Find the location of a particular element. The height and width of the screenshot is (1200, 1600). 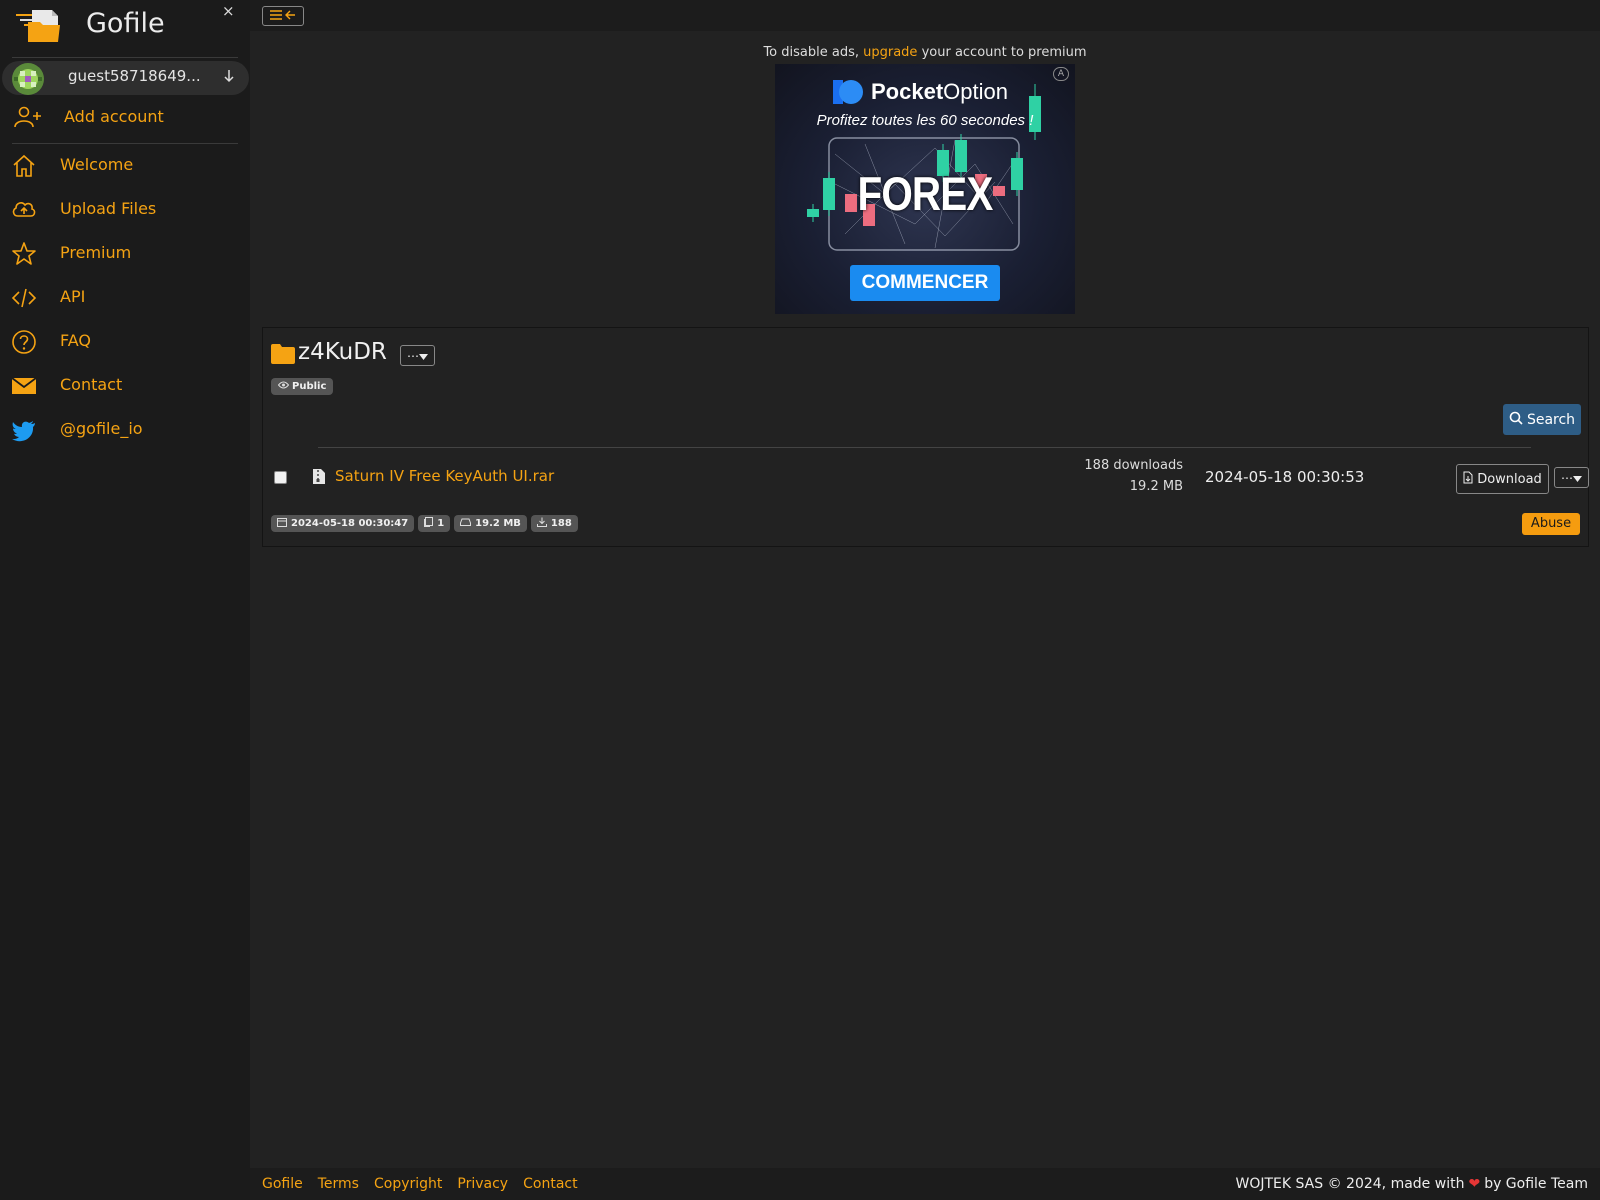

files-icon is located at coordinates (429, 523).